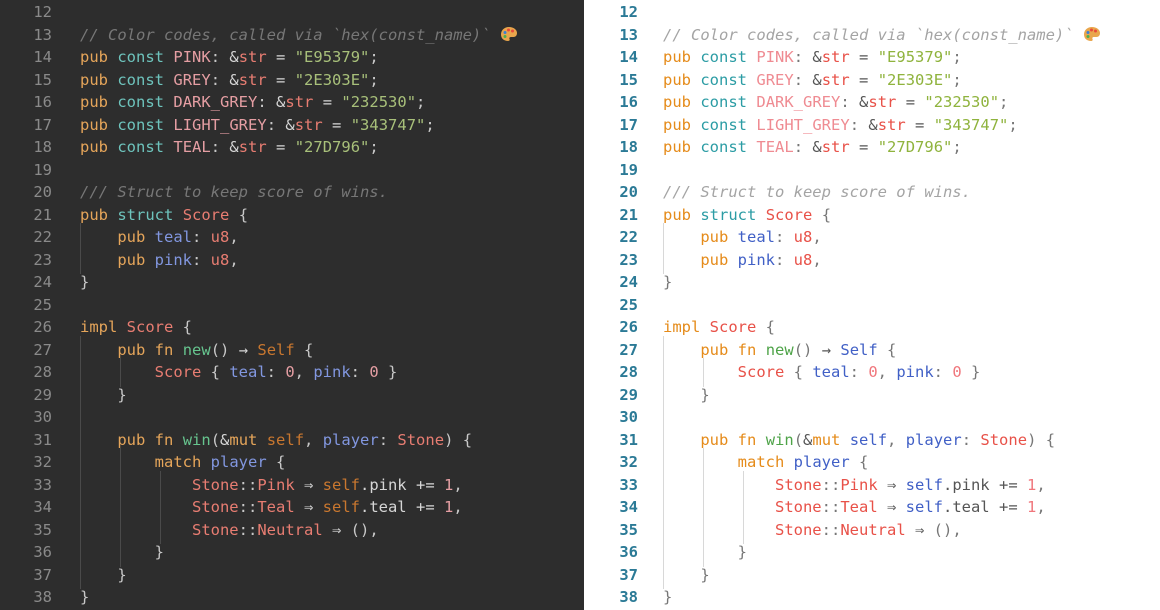 The image size is (1160, 610). What do you see at coordinates (178, 462) in the screenshot?
I see `token-kw: match` at bounding box center [178, 462].